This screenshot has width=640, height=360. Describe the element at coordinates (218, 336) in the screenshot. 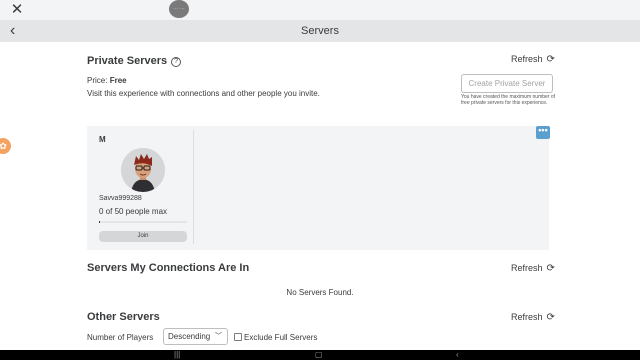

I see `chevron-down-icon: ﹀` at that location.